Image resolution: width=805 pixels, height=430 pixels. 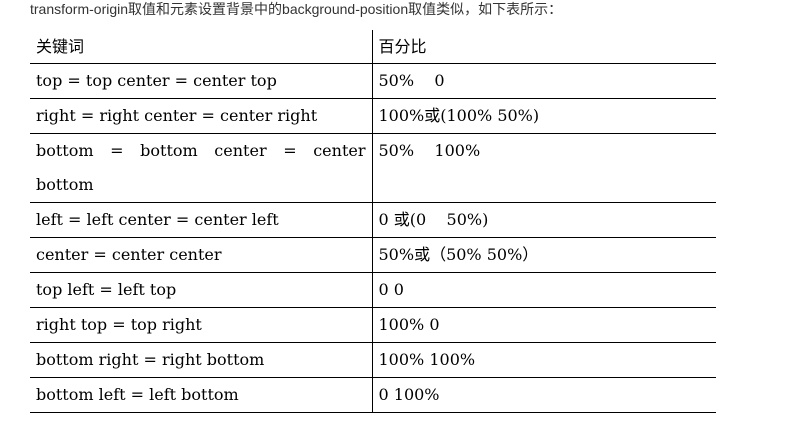 I want to click on keyword-cell: right = right center = center right, so click(x=201, y=116).